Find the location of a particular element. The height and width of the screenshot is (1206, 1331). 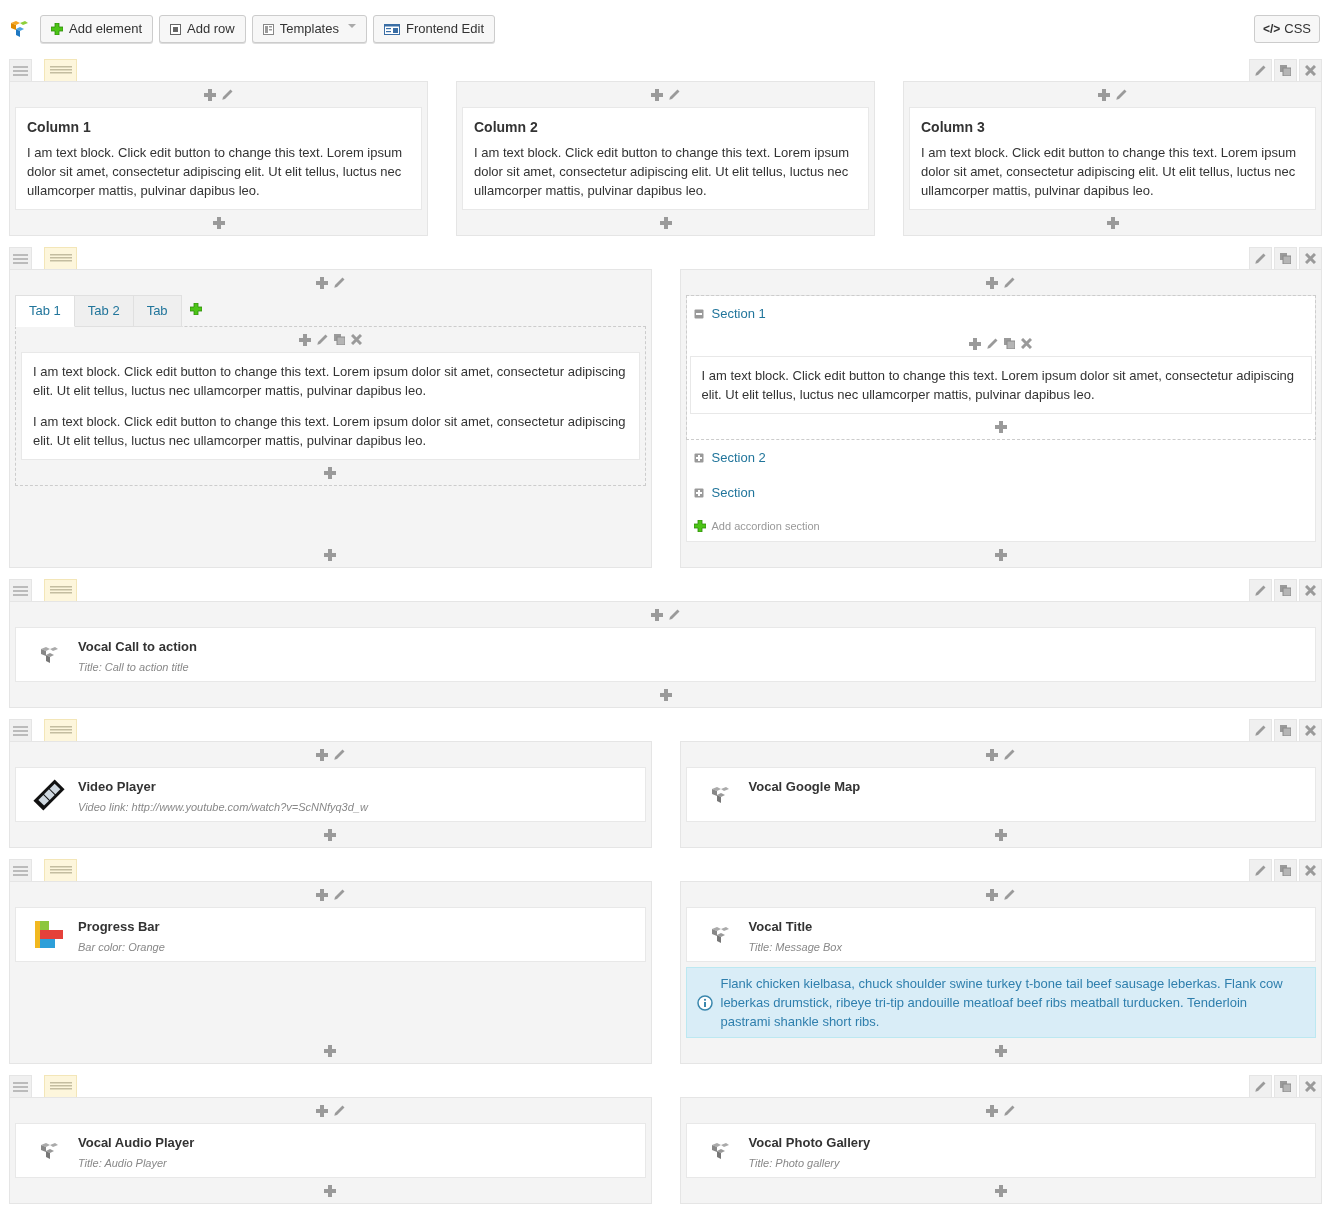

toolbar-button: Add element is located at coordinates (96, 29).